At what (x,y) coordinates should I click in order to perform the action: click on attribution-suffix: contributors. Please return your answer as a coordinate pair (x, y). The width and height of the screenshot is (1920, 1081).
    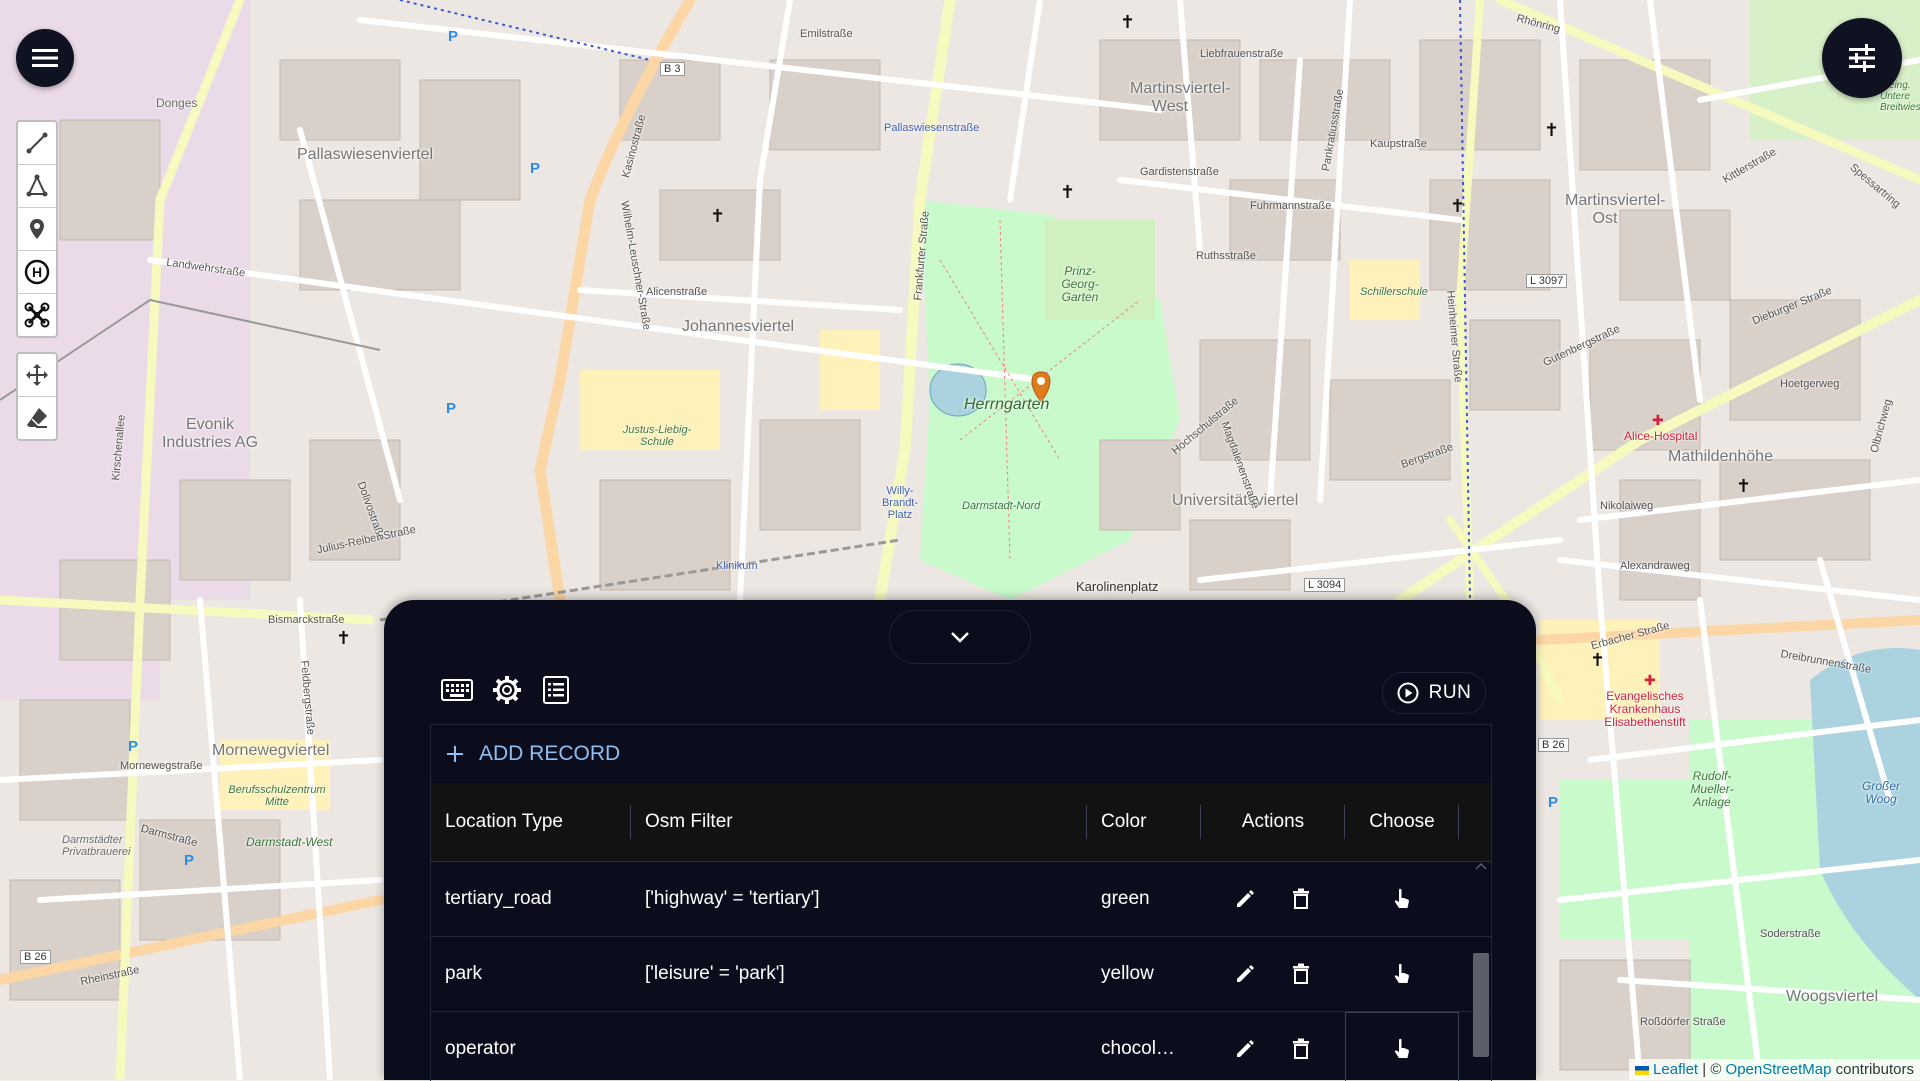
    Looking at the image, I should click on (1872, 1069).